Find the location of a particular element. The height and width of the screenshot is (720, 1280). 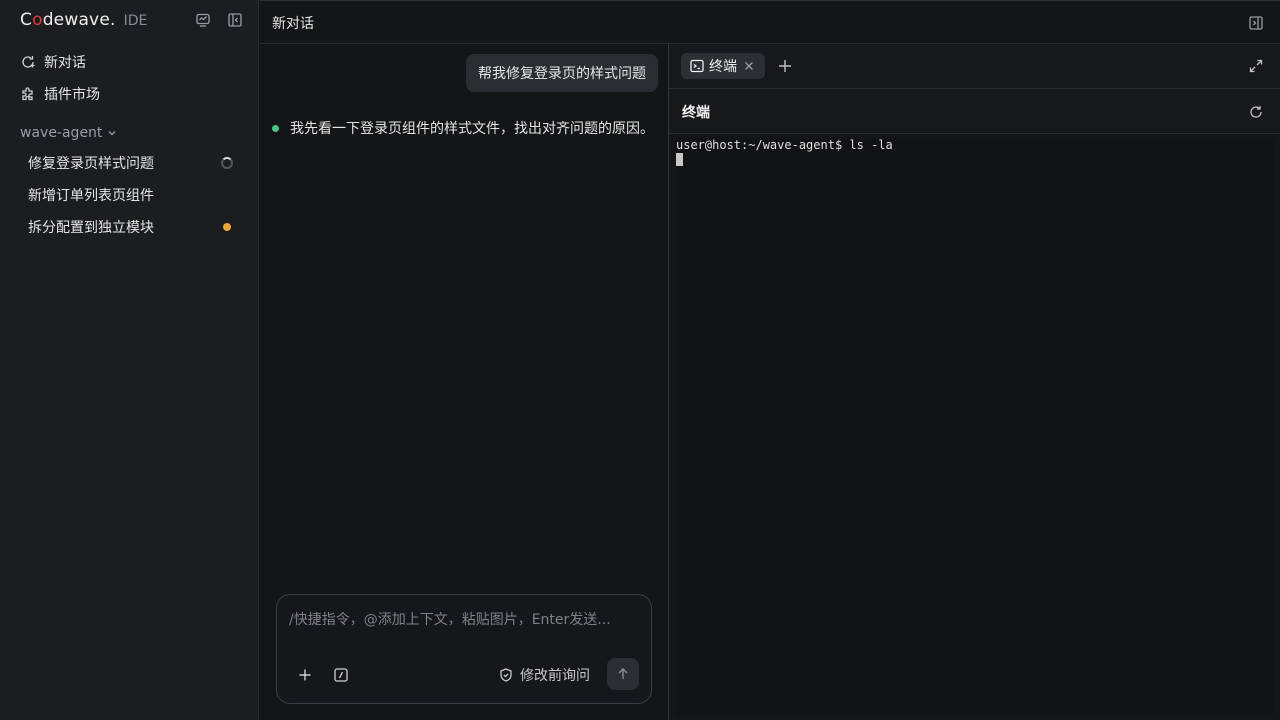

refresh-icon is located at coordinates (1256, 112).